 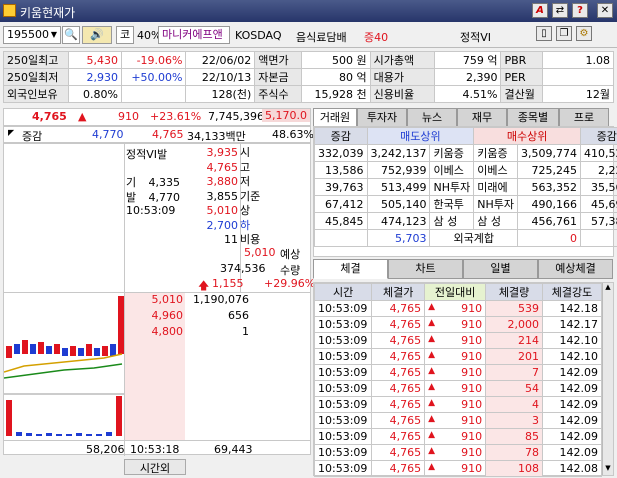 What do you see at coordinates (190, 317) in the screenshot?
I see `ask-row: 4,960 656` at bounding box center [190, 317].